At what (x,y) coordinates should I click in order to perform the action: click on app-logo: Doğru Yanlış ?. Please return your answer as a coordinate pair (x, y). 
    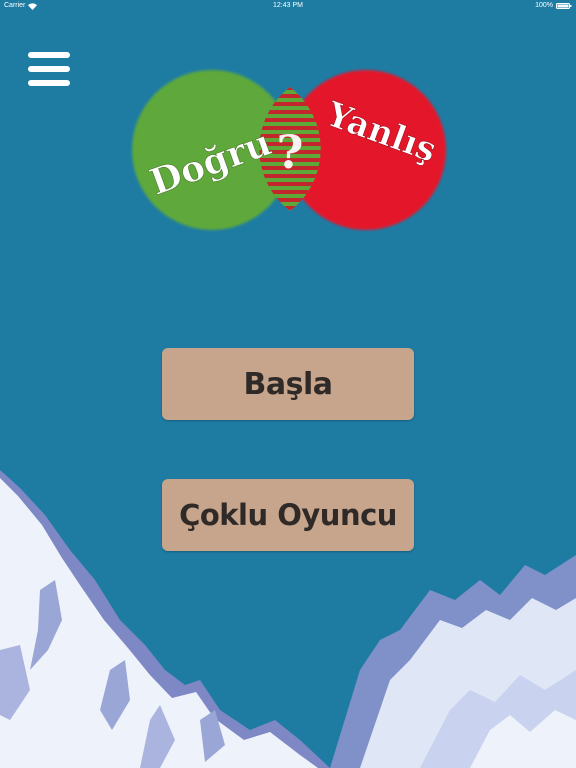
    Looking at the image, I should click on (289, 150).